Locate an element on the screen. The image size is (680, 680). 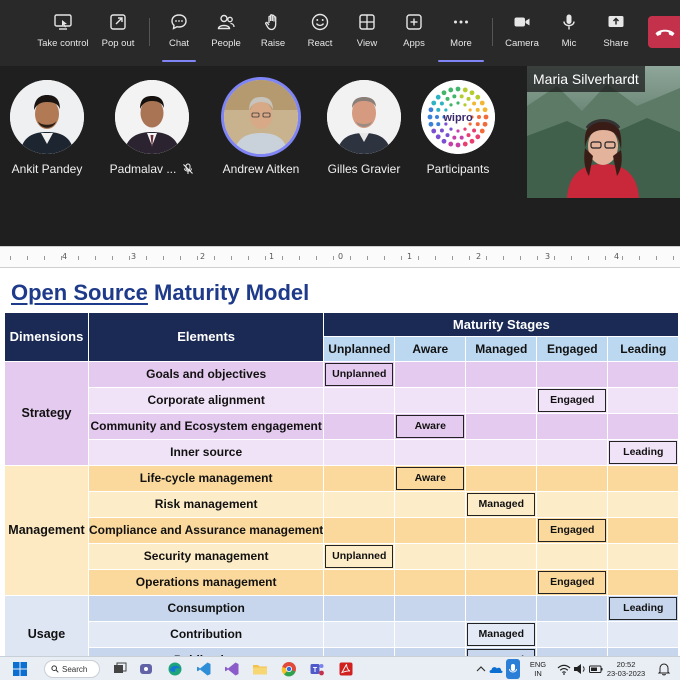
table-row: Inner source Leading is located at coordinates (342, 452).